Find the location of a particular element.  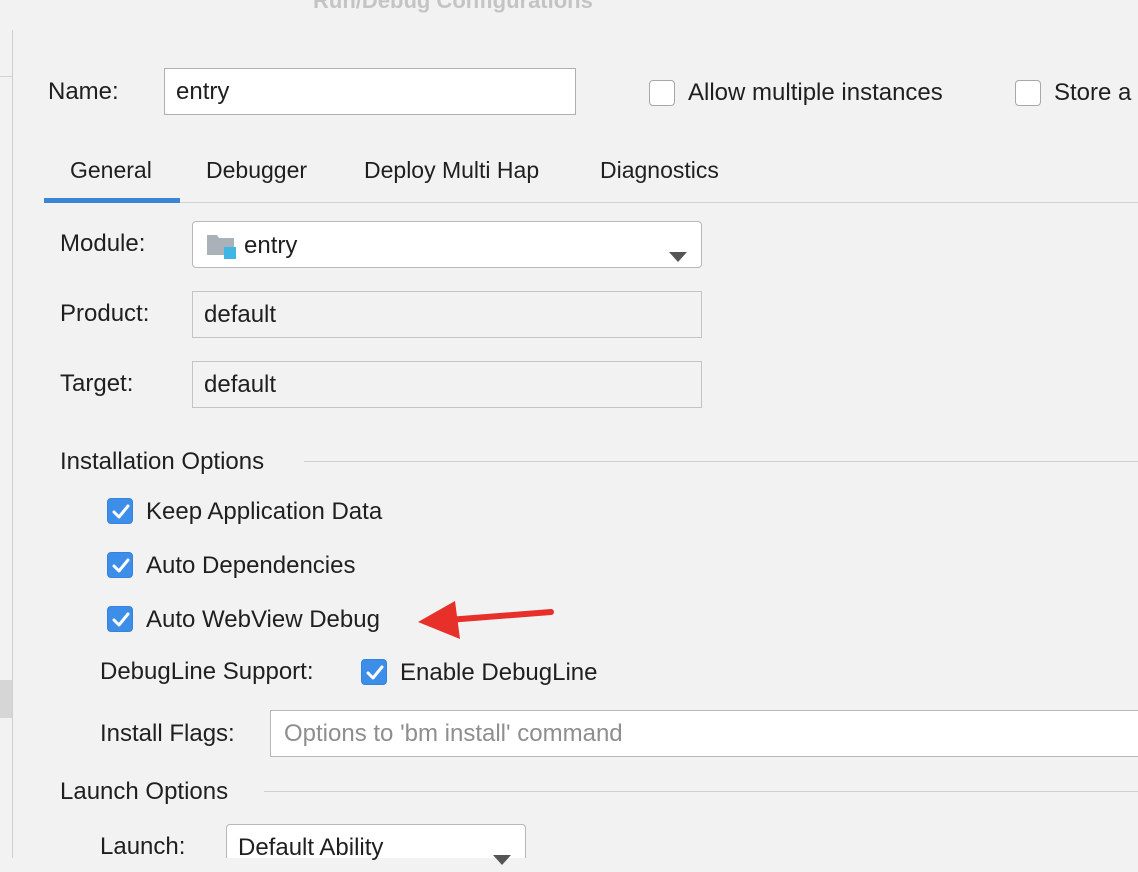

allow-multiple-instances-label: Allow multiple instances is located at coordinates (815, 93).